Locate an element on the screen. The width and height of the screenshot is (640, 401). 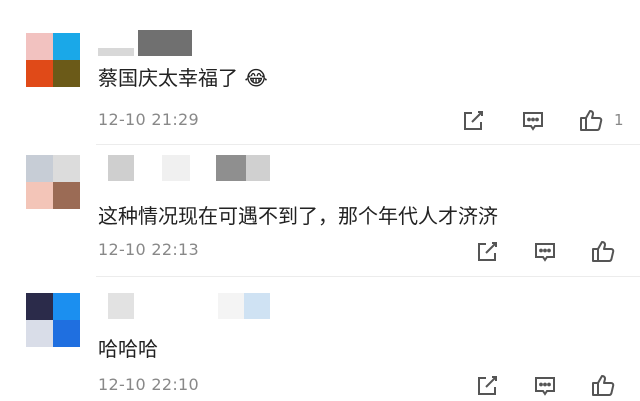
comment-text: 这种情况现在可遇不到了，那个年代人才济济 is located at coordinates (298, 216).